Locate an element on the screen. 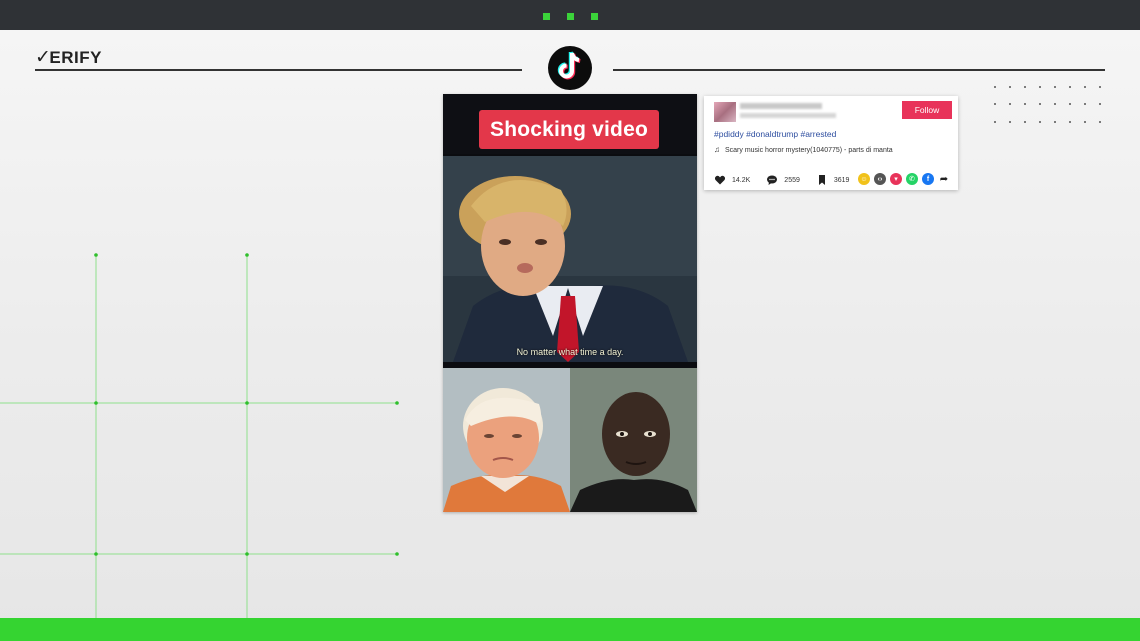 The image size is (1140, 641). music-note-icon: ♫ is located at coordinates (717, 149).